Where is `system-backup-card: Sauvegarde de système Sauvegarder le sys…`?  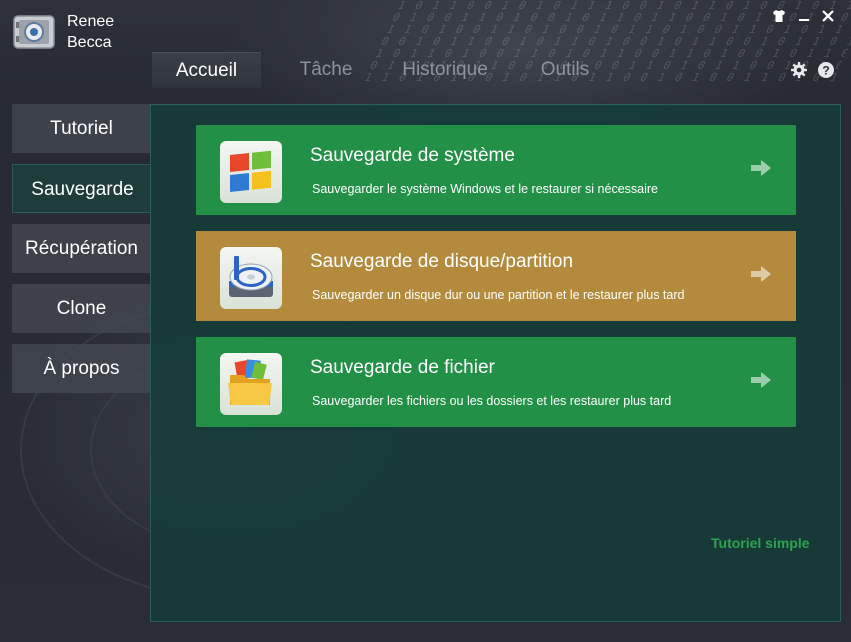
system-backup-card: Sauvegarde de système Sauvegarder le sys… is located at coordinates (496, 170).